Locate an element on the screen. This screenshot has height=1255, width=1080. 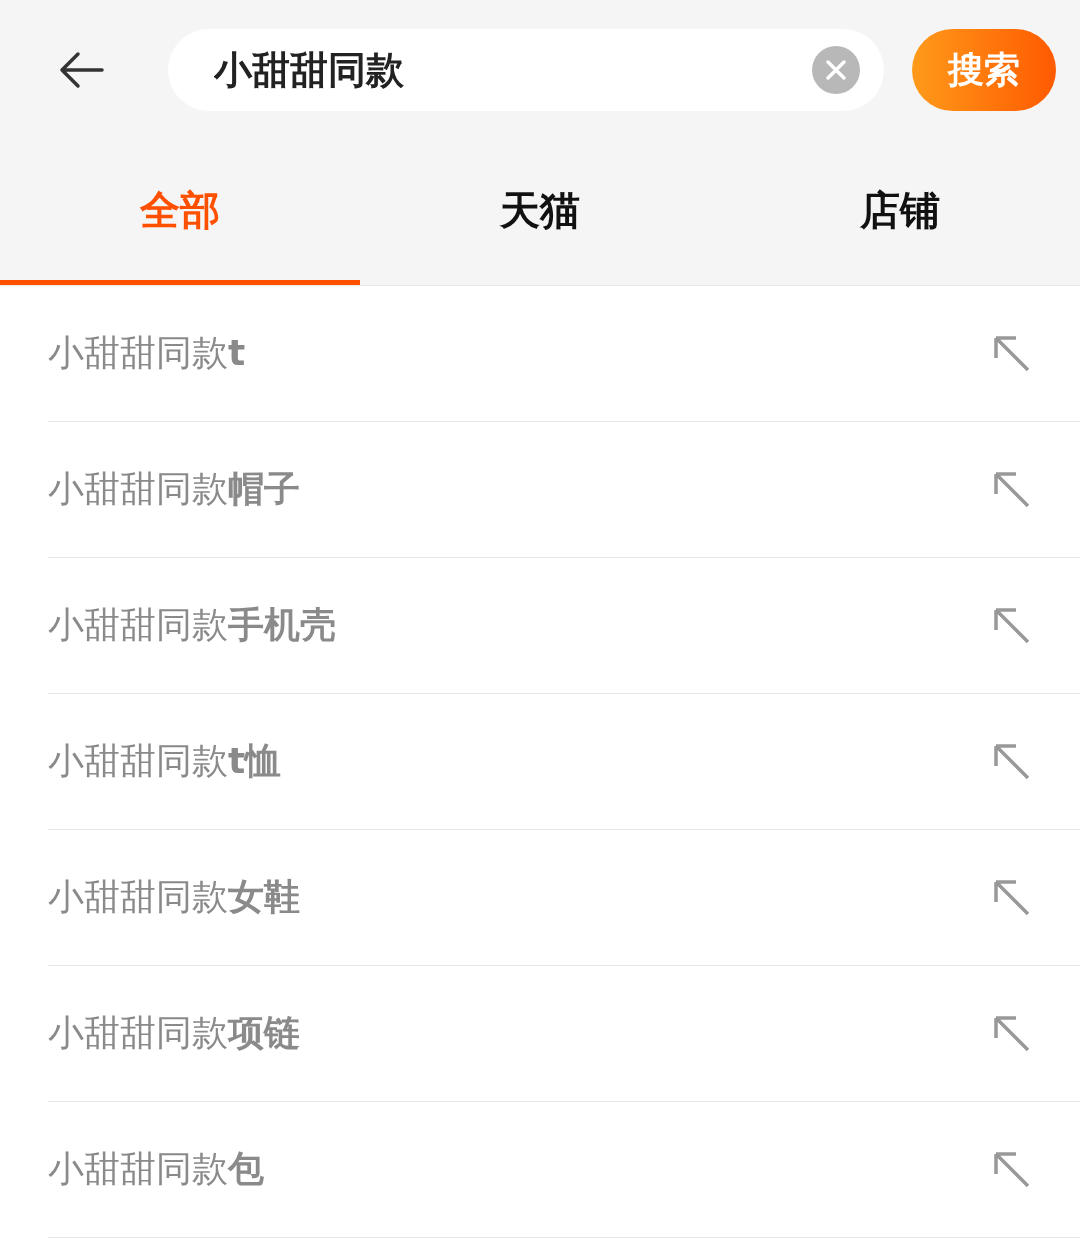
suggestion-item: 小甜甜同款女鞋 is located at coordinates (174, 897).